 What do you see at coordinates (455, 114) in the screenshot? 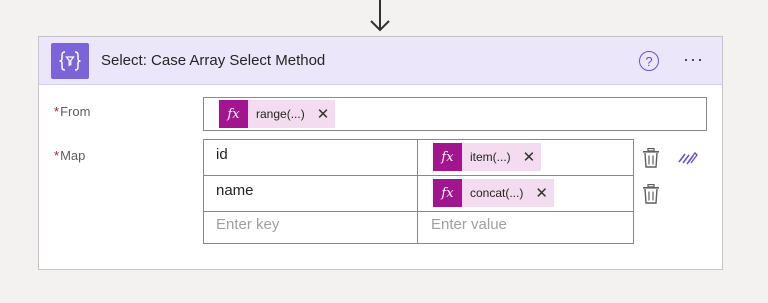
I see `from-input: fx range(...) ✕` at bounding box center [455, 114].